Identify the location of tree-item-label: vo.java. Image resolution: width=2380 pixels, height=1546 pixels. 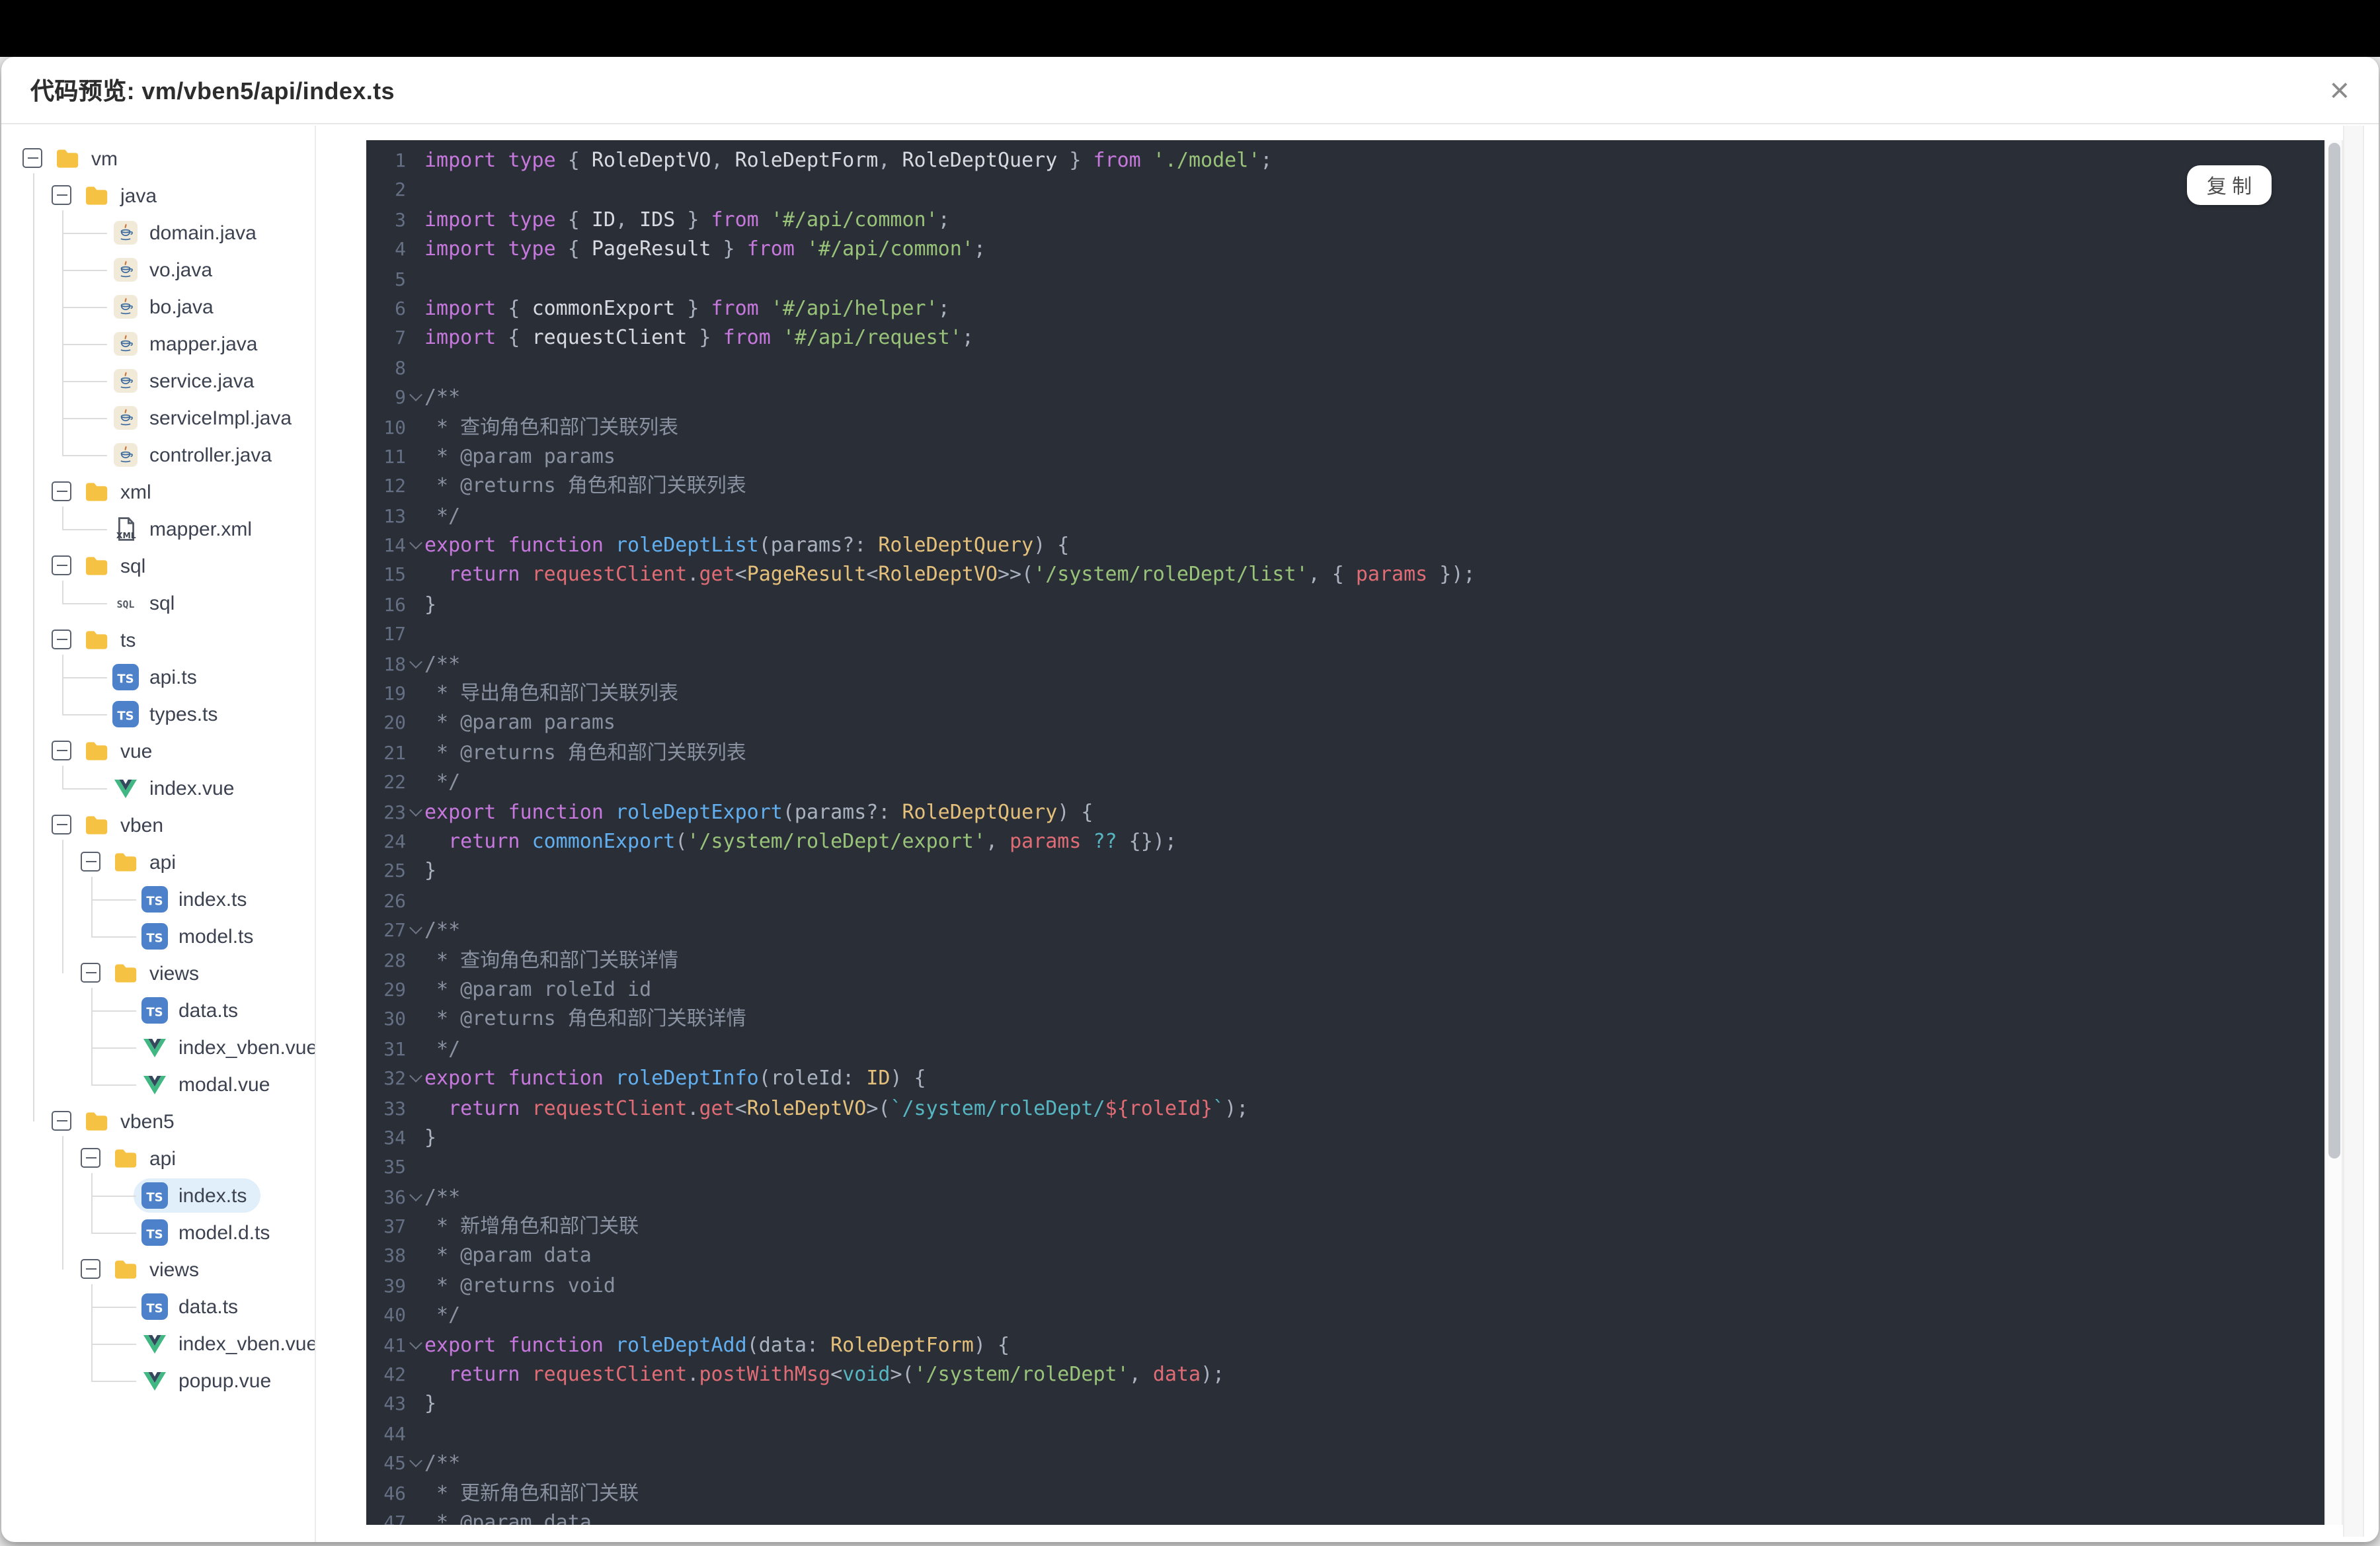
(181, 270).